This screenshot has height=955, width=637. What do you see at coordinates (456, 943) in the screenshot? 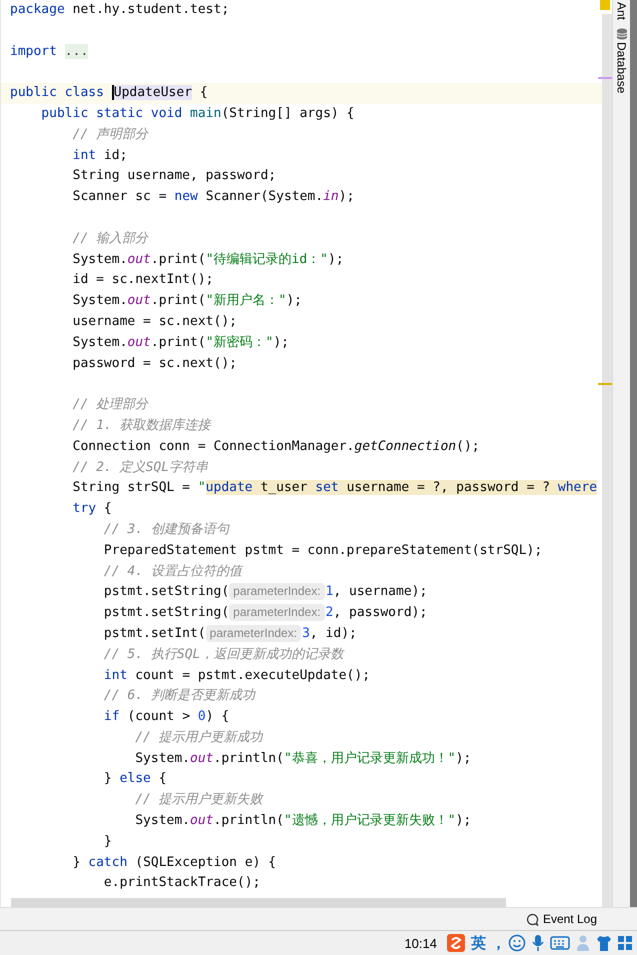
I see `ime-logo-icon` at bounding box center [456, 943].